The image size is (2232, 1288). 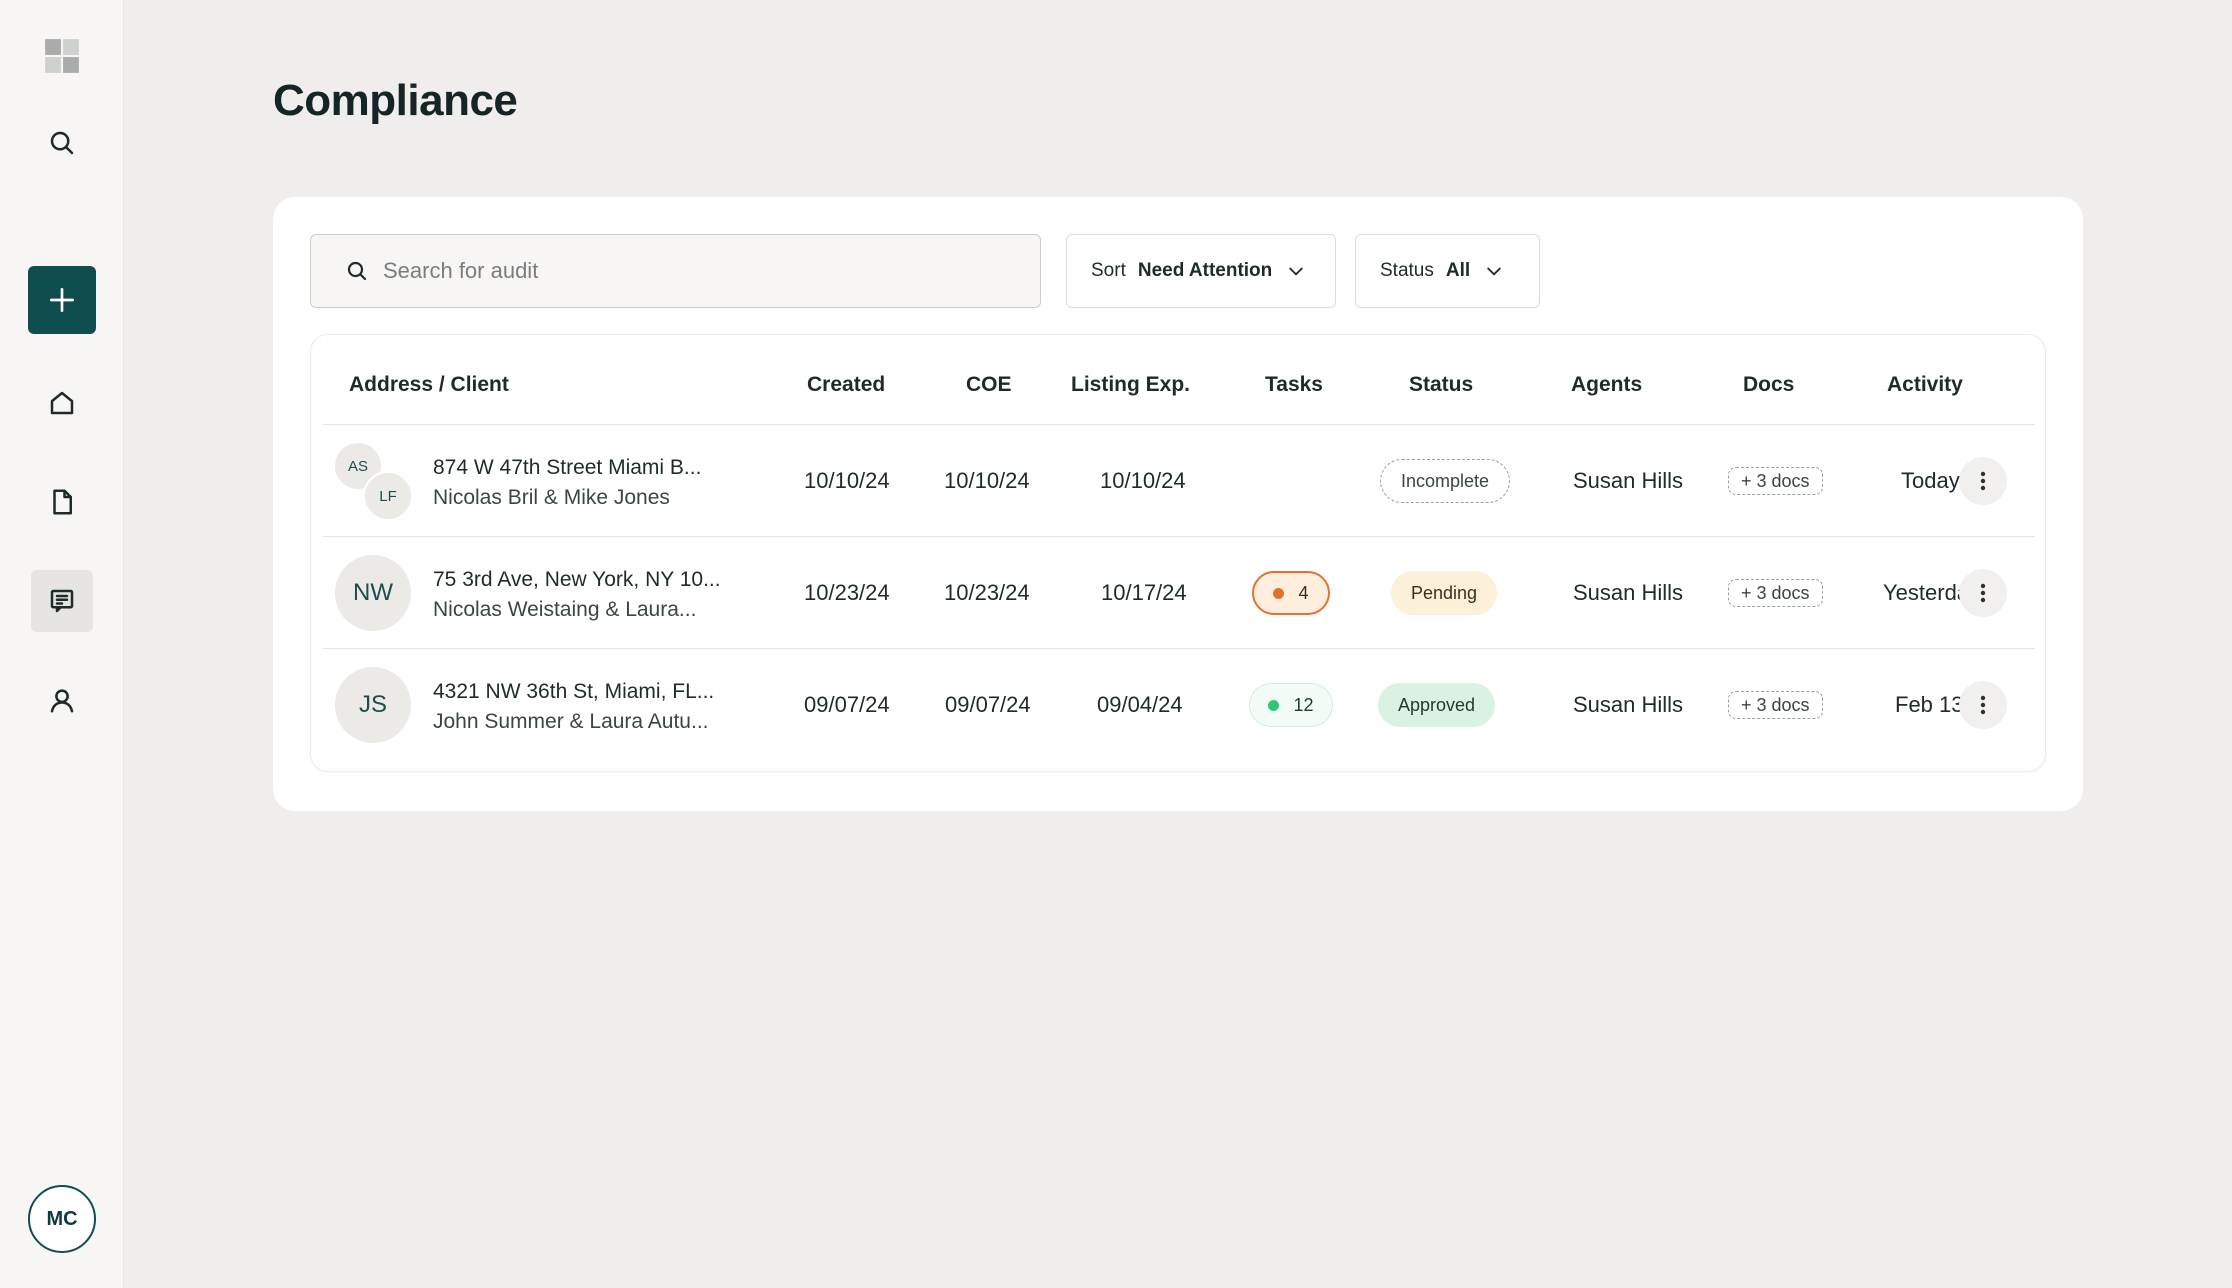 What do you see at coordinates (1143, 480) in the screenshot?
I see `listing-exp-date: 10/10/24` at bounding box center [1143, 480].